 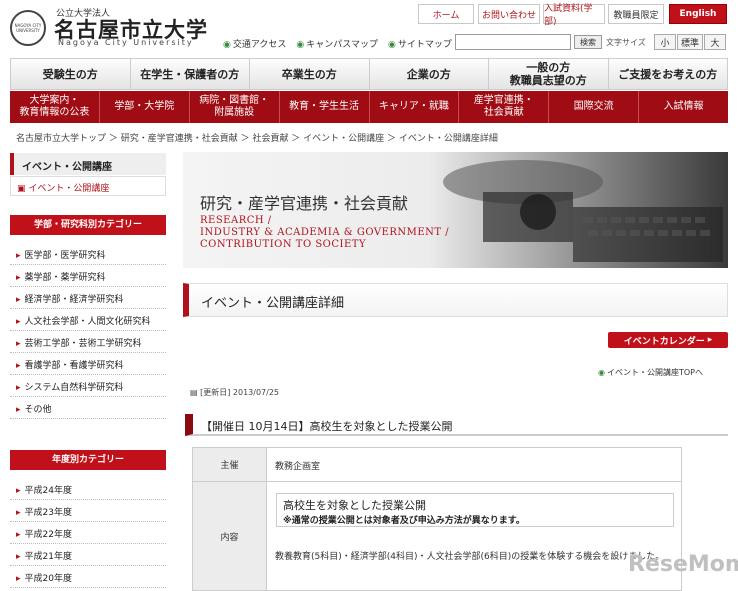 I want to click on nav-general-public: 一般の方 教職員志望の方, so click(x=549, y=74).